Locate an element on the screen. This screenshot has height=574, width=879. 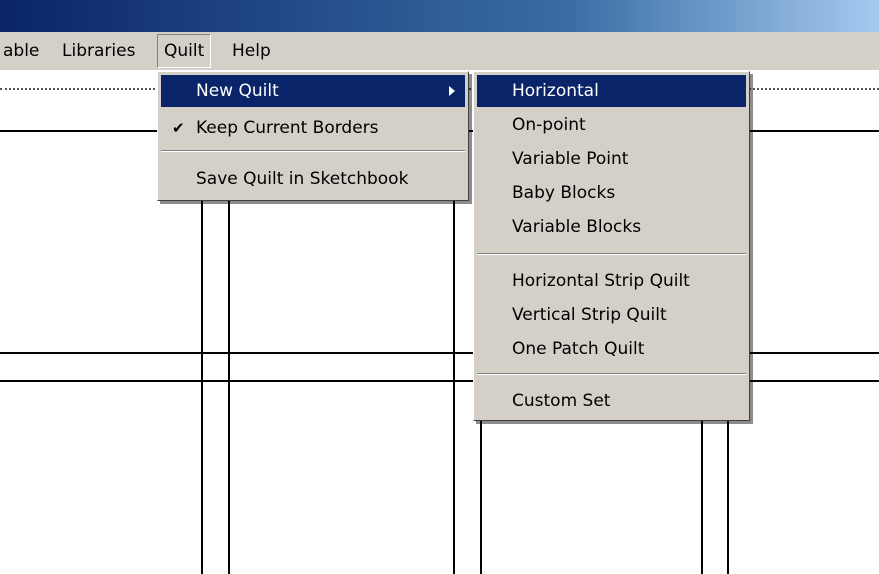
window-title-bar is located at coordinates (439, 16).